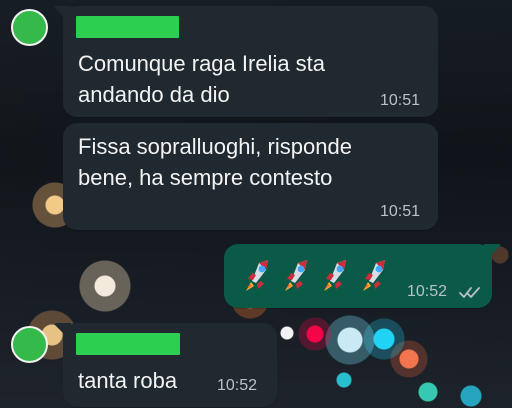 The image size is (512, 408). I want to click on outgoing-message-bubble: 10:52, so click(358, 276).